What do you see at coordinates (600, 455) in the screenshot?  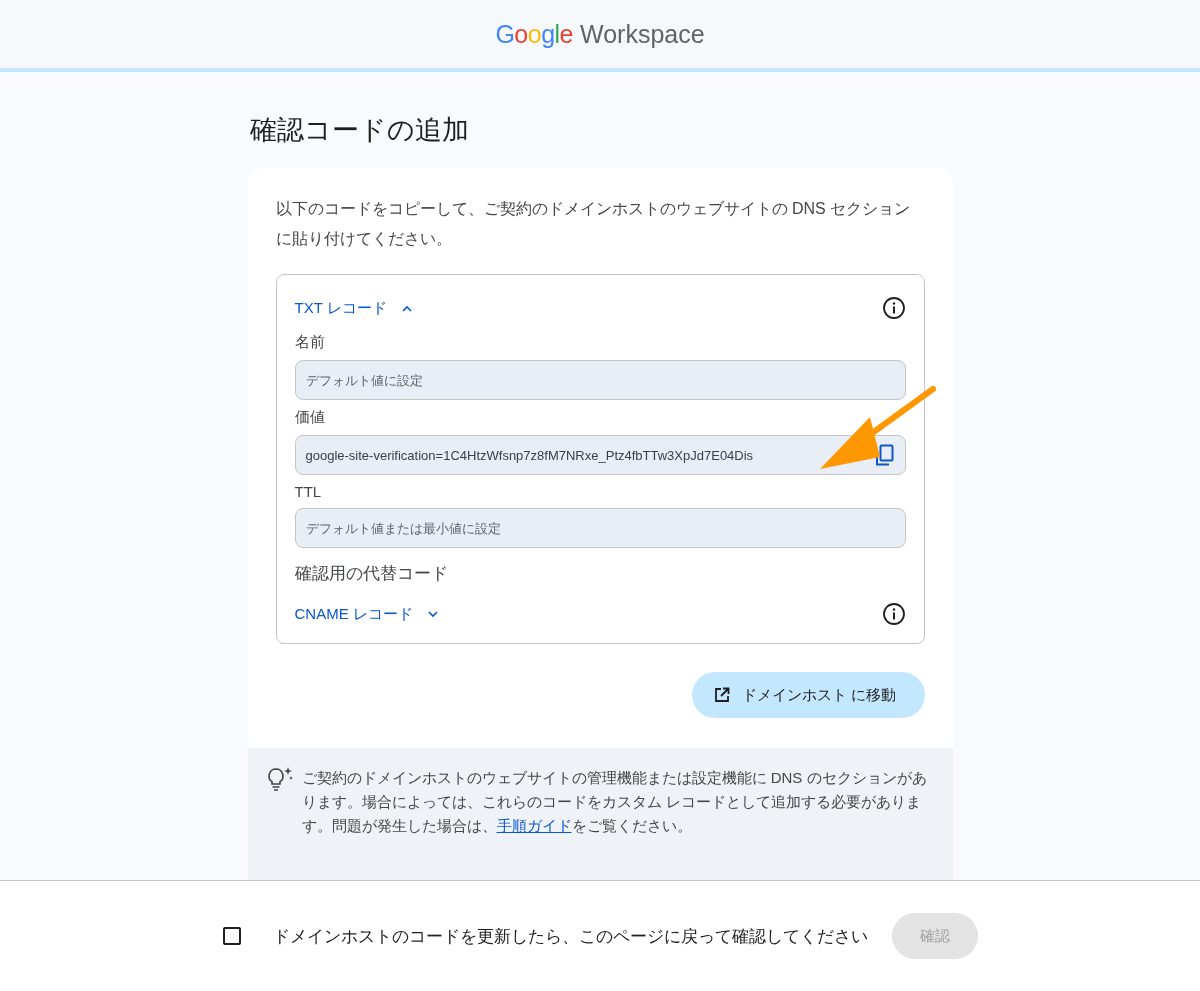 I see `input-field: google-site-verification=1C4HtzWfsnp7z8fM7NRxe_Ptz4fbTTw3XpJd7E04Dis` at bounding box center [600, 455].